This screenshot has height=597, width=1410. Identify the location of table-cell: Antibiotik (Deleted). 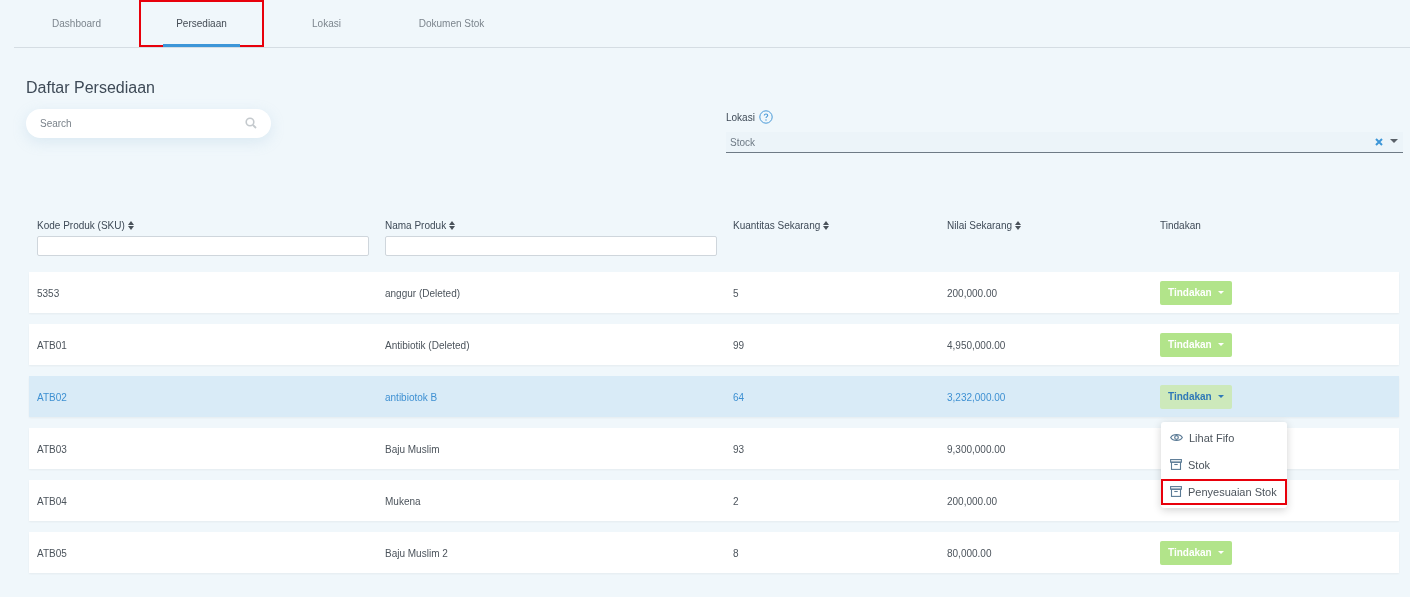
(427, 345).